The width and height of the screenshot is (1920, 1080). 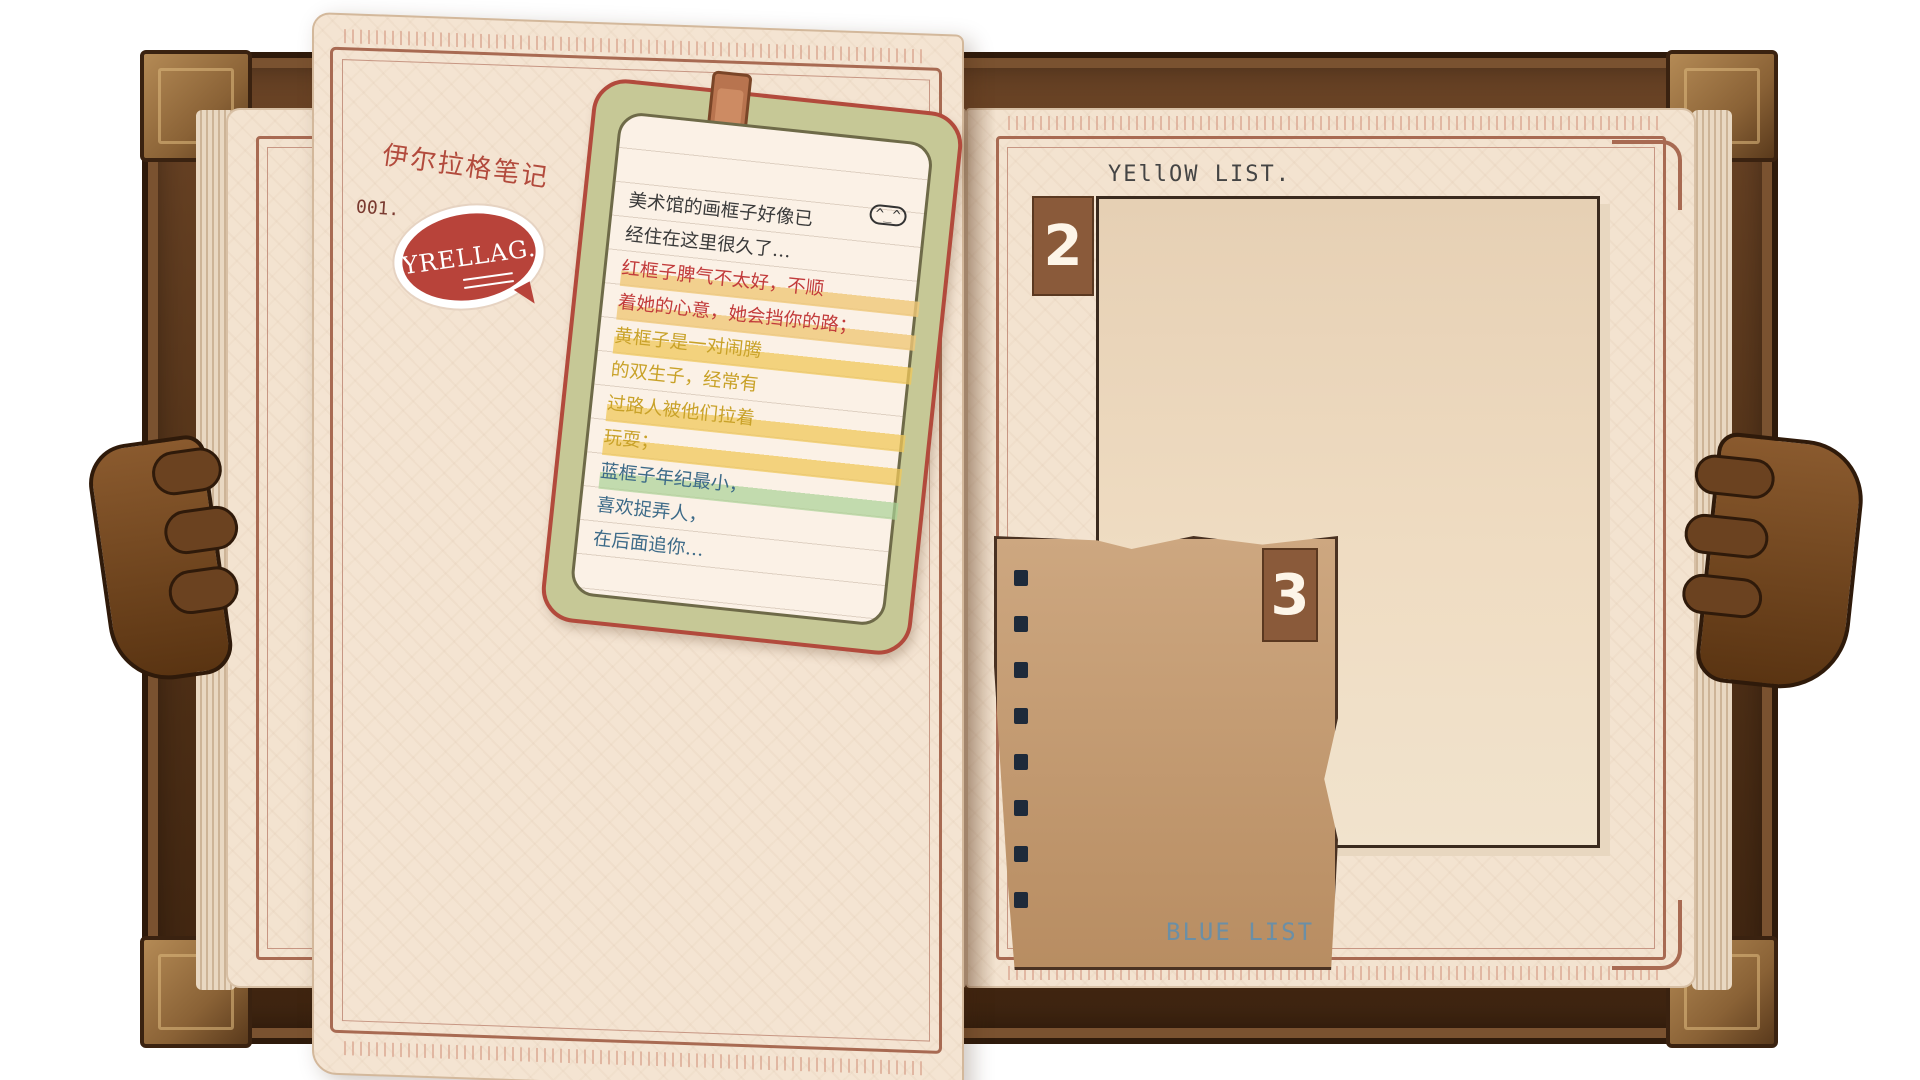 What do you see at coordinates (488, 280) in the screenshot?
I see `speech-bubble-lines` at bounding box center [488, 280].